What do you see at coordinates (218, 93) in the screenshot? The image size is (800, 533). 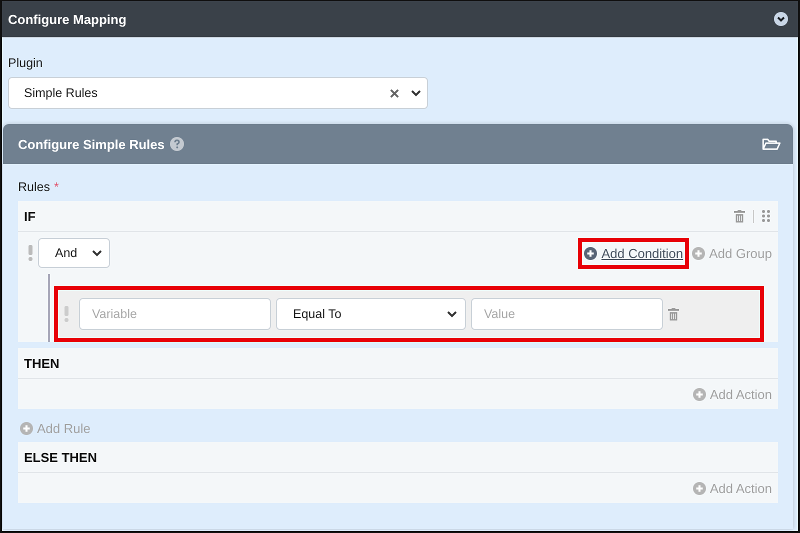 I see `plugin-select: Simple Rules` at bounding box center [218, 93].